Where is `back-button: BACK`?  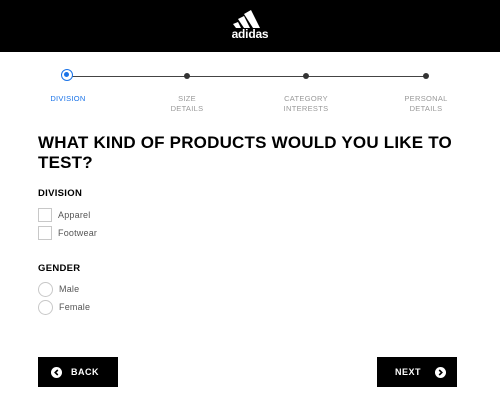 back-button: BACK is located at coordinates (78, 372).